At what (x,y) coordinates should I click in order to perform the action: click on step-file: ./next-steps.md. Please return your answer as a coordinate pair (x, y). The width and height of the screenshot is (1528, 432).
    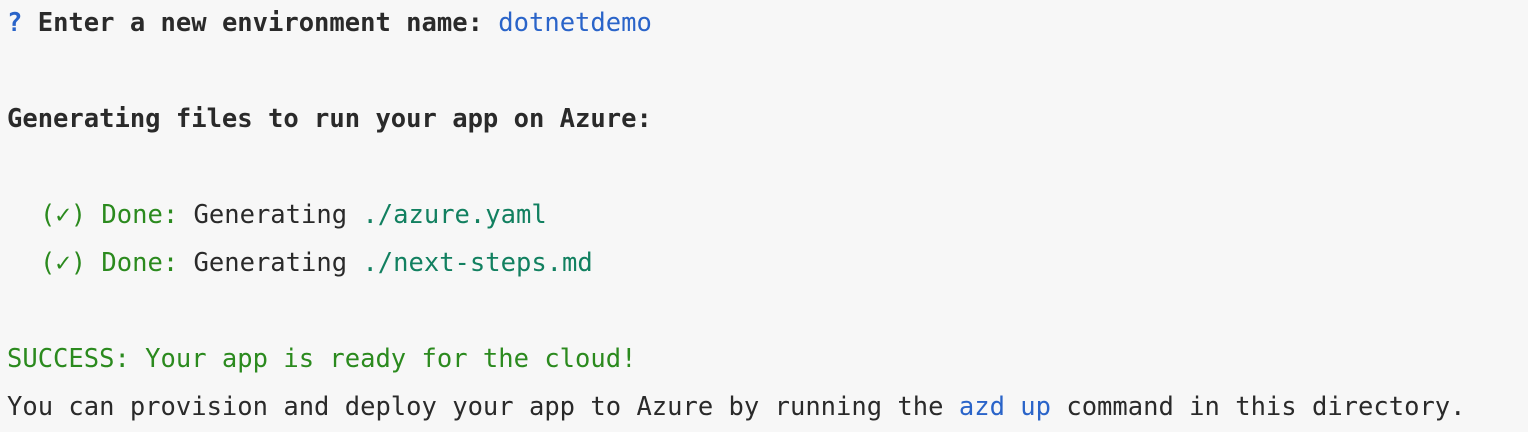
    Looking at the image, I should click on (477, 263).